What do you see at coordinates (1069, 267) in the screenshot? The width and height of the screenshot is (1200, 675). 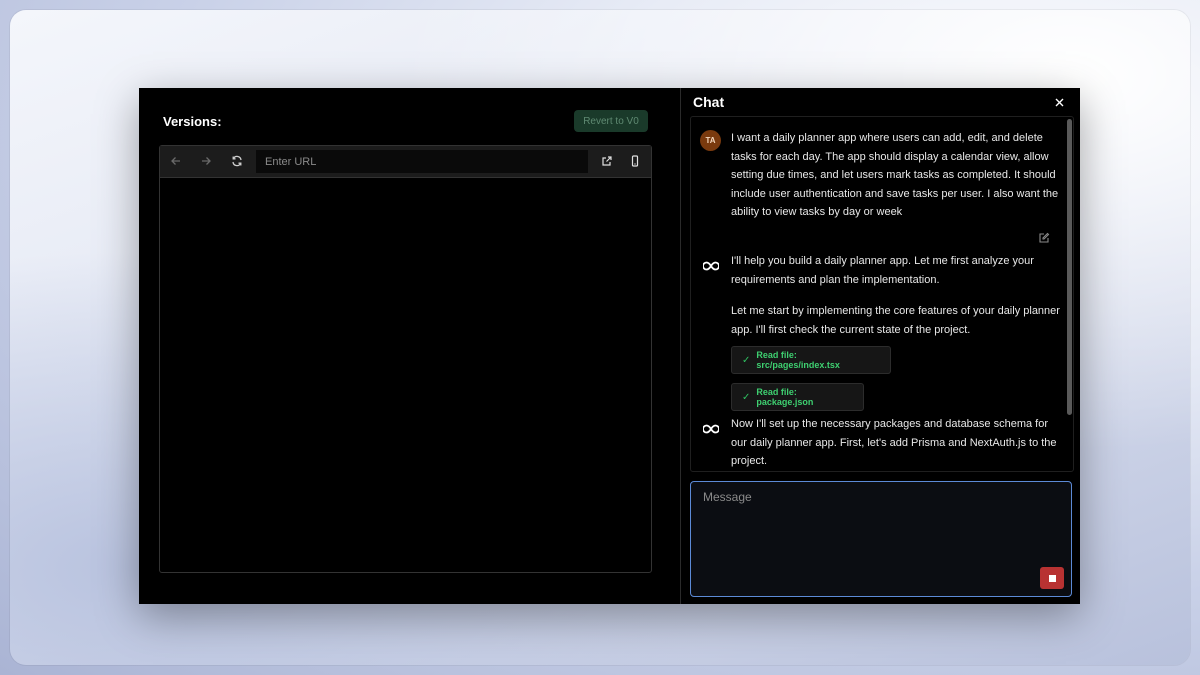 I see `chat-scrollbar` at bounding box center [1069, 267].